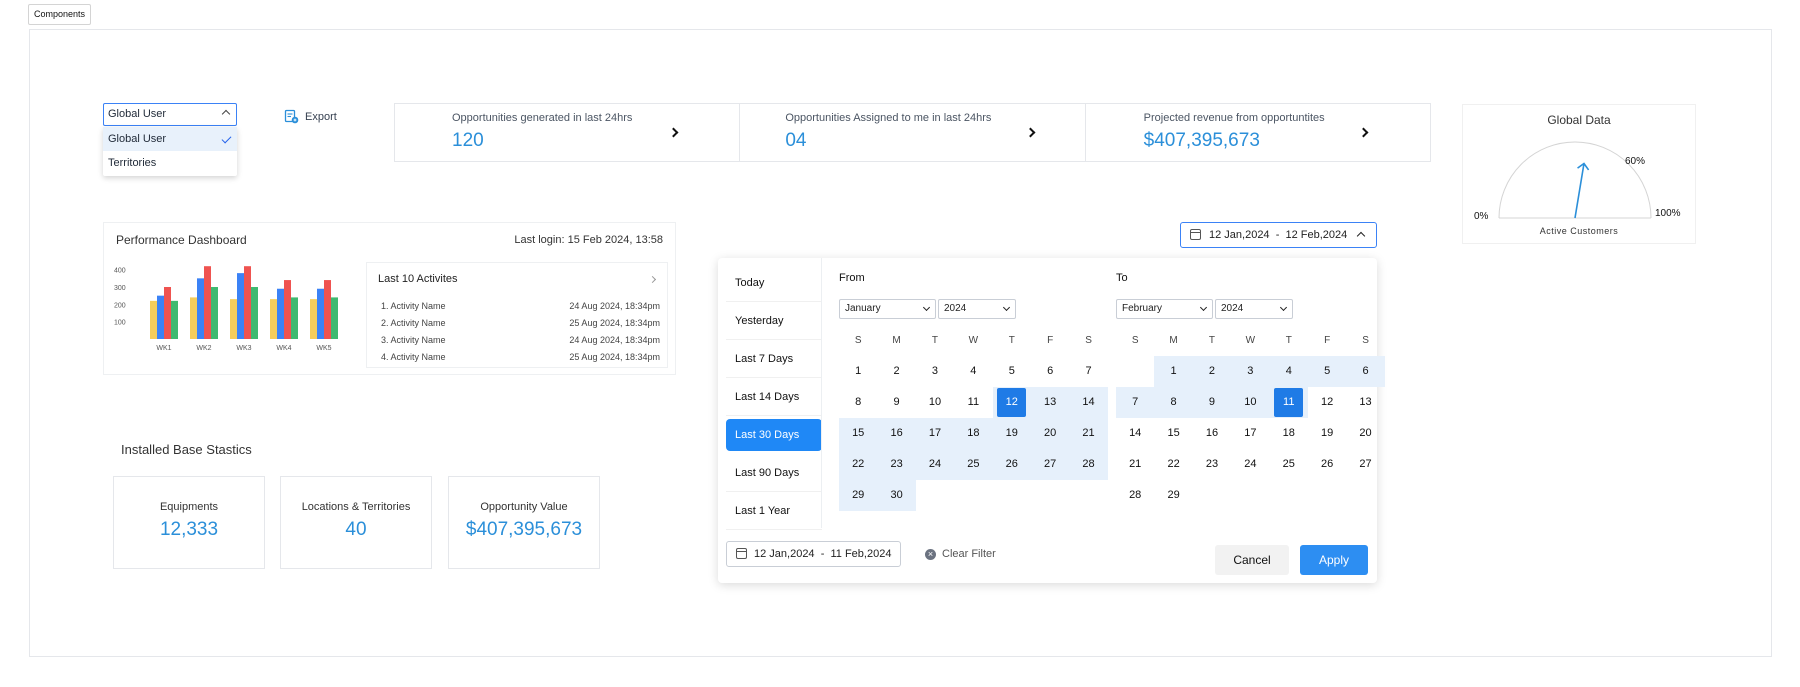 This screenshot has width=1800, height=687. I want to click on menu-item-territories: Territories, so click(170, 163).